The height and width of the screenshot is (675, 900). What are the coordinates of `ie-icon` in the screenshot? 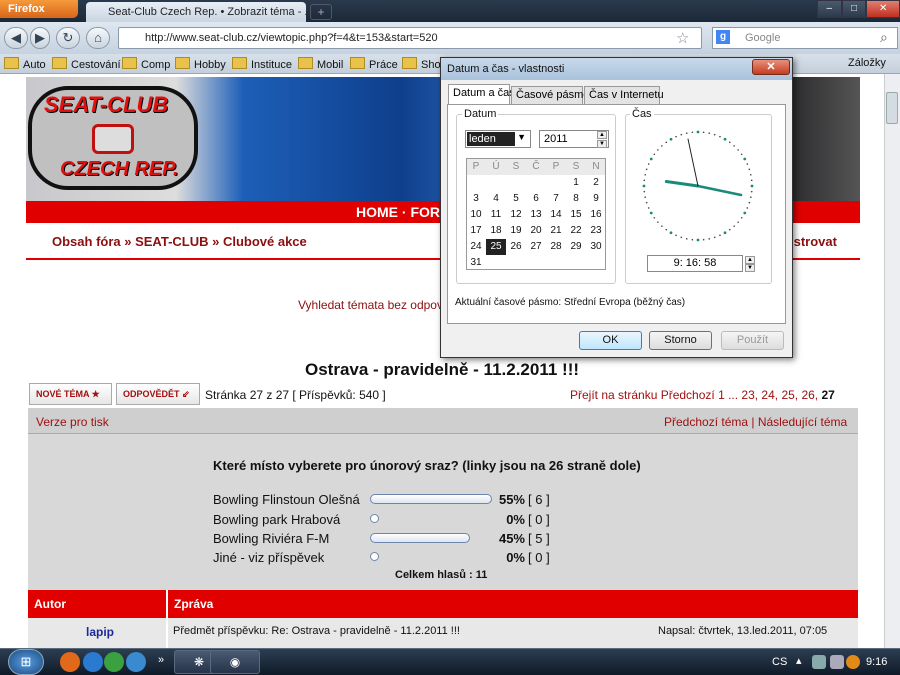 It's located at (93, 662).